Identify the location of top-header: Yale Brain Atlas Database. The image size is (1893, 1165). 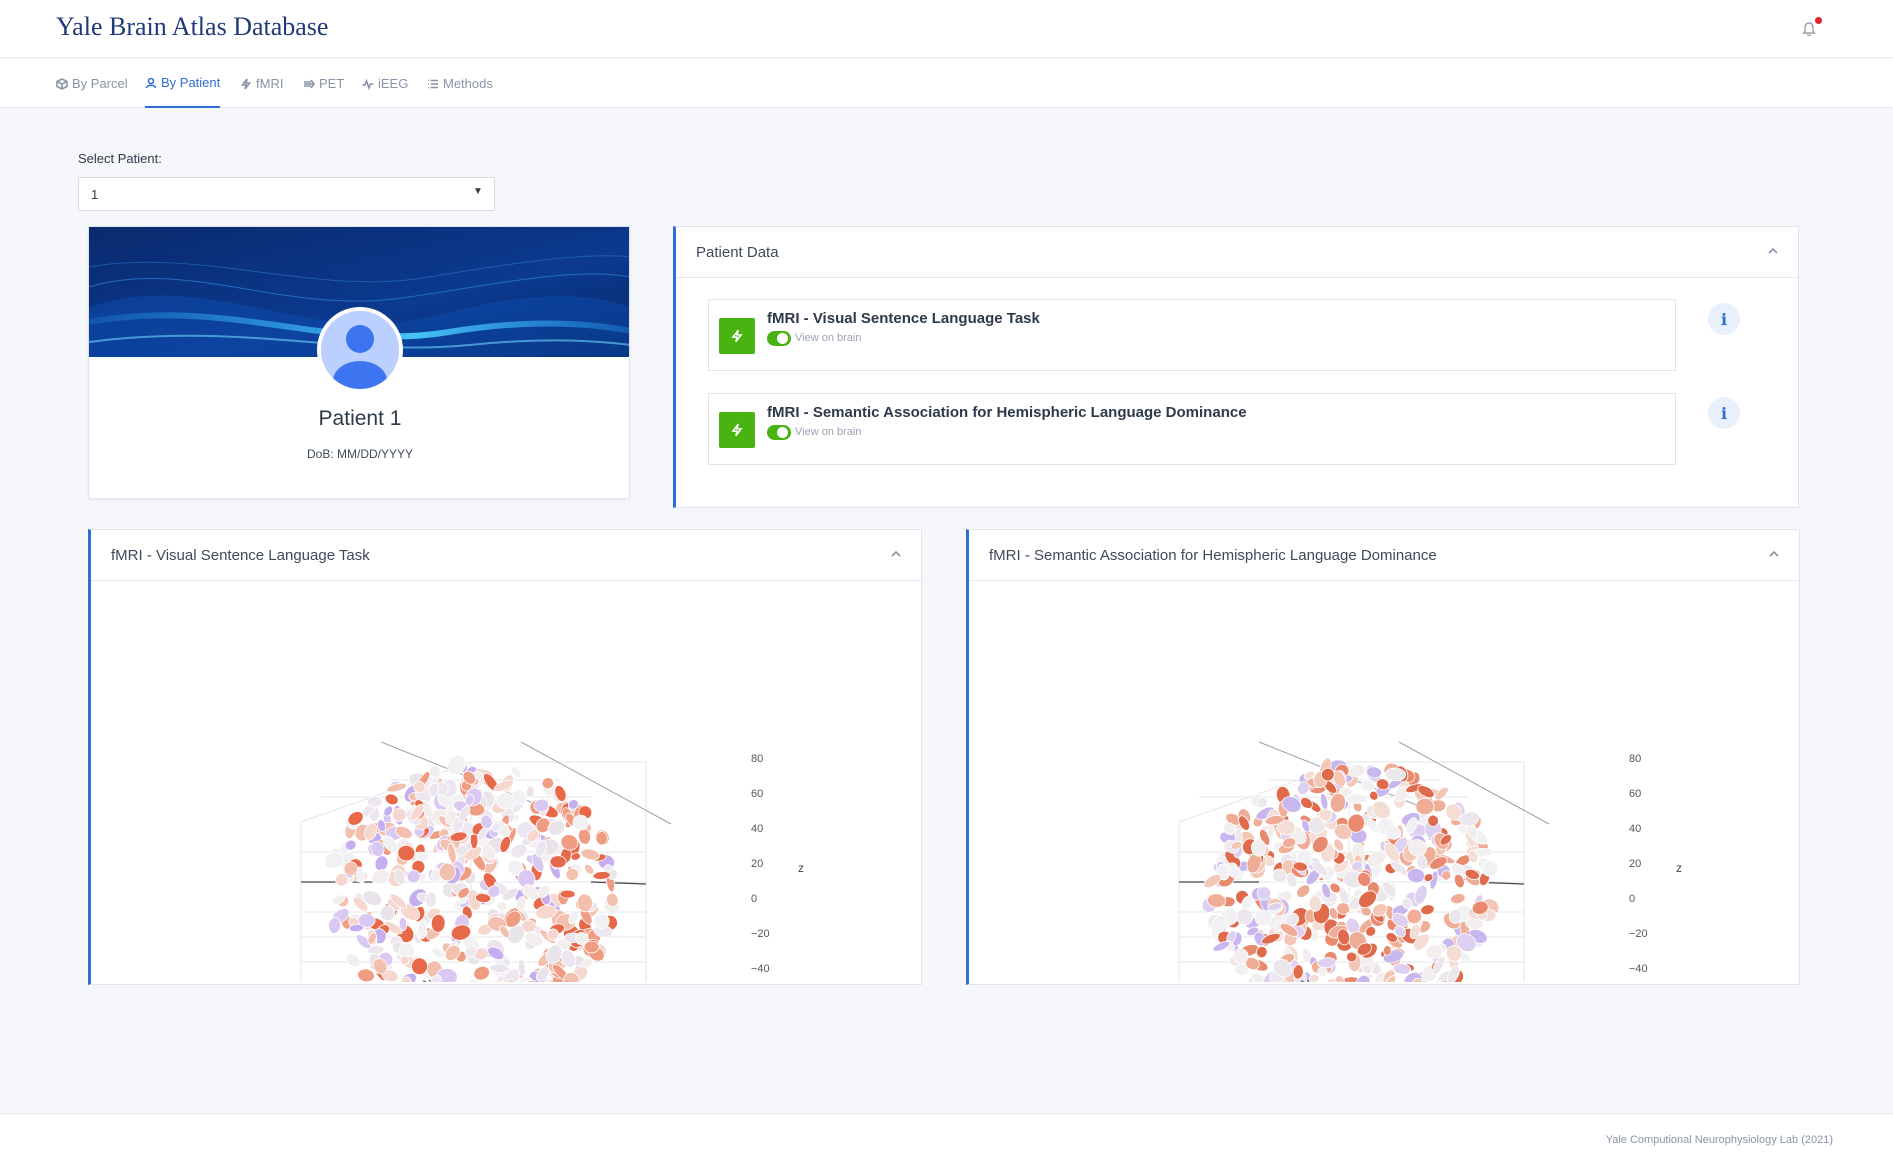
(946, 29).